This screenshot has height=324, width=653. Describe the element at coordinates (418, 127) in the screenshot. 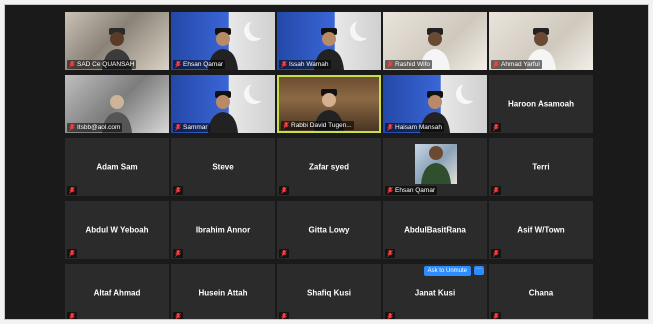

I see `participant-name-label: Haisam Mansah` at that location.